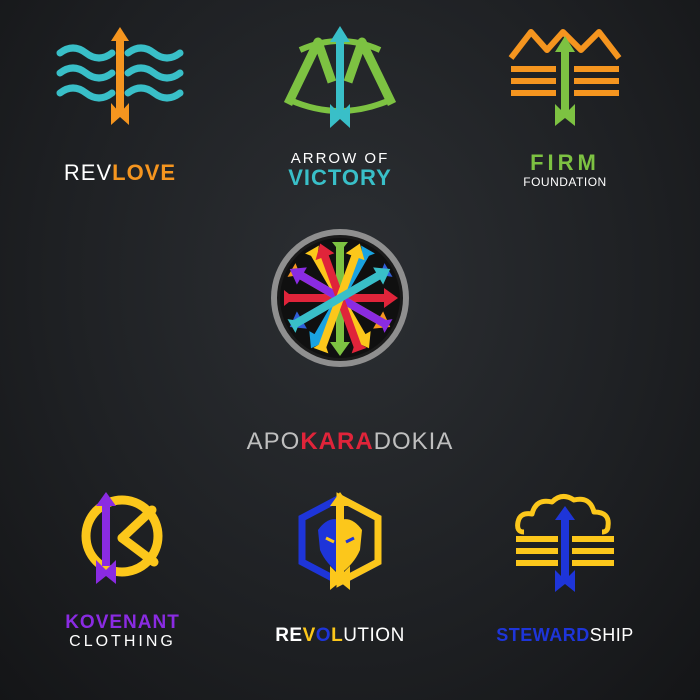  Describe the element at coordinates (565, 162) in the screenshot. I see `firm-foundation-line1: FIRM` at that location.